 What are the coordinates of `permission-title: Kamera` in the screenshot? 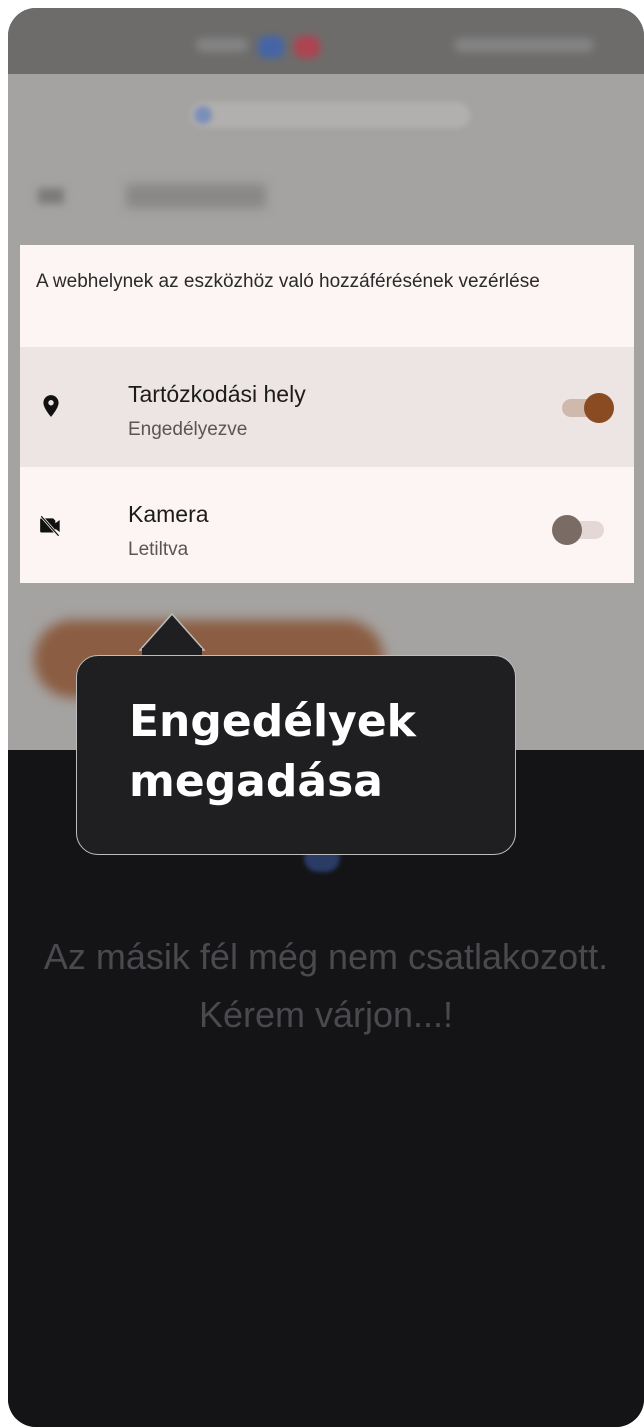 It's located at (168, 514).